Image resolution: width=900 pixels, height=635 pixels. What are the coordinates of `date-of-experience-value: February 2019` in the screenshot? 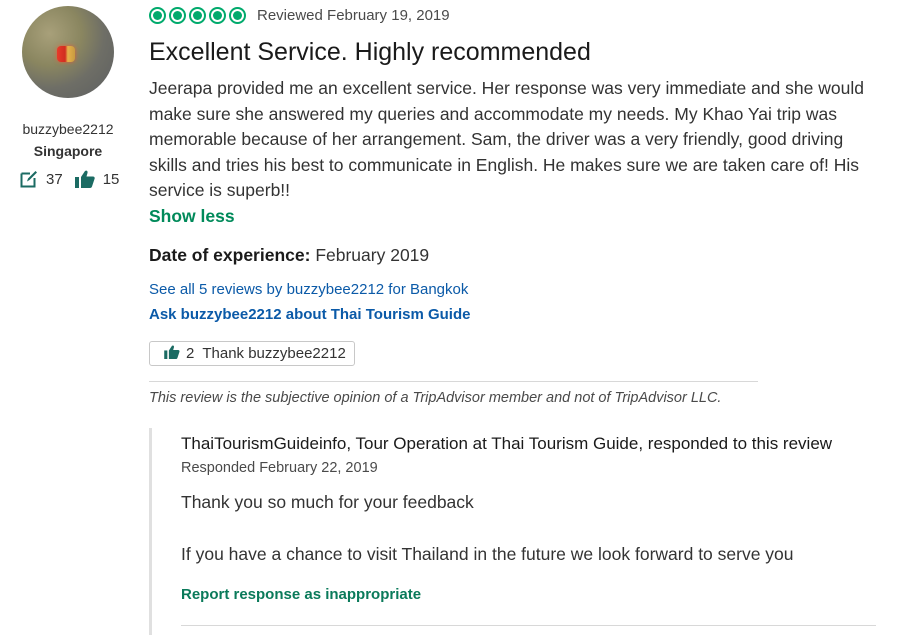 It's located at (372, 255).